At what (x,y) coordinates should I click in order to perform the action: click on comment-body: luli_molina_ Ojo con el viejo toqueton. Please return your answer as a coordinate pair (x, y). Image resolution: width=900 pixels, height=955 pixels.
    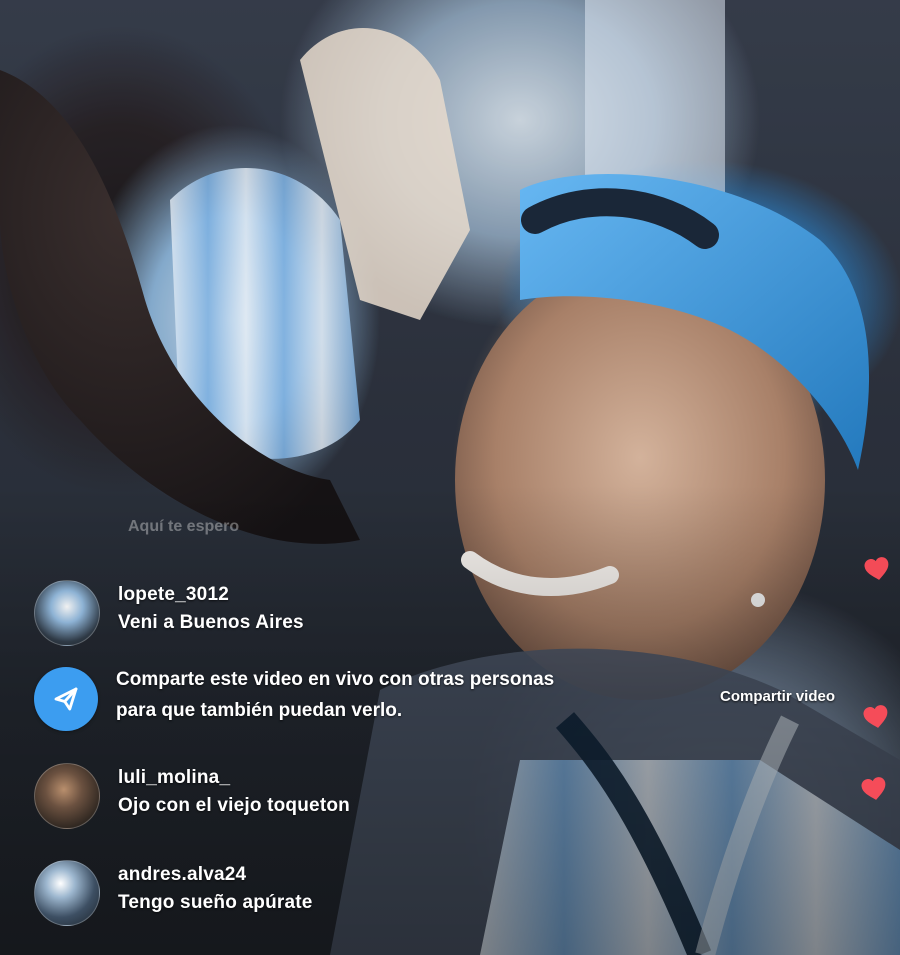
    Looking at the image, I should click on (234, 790).